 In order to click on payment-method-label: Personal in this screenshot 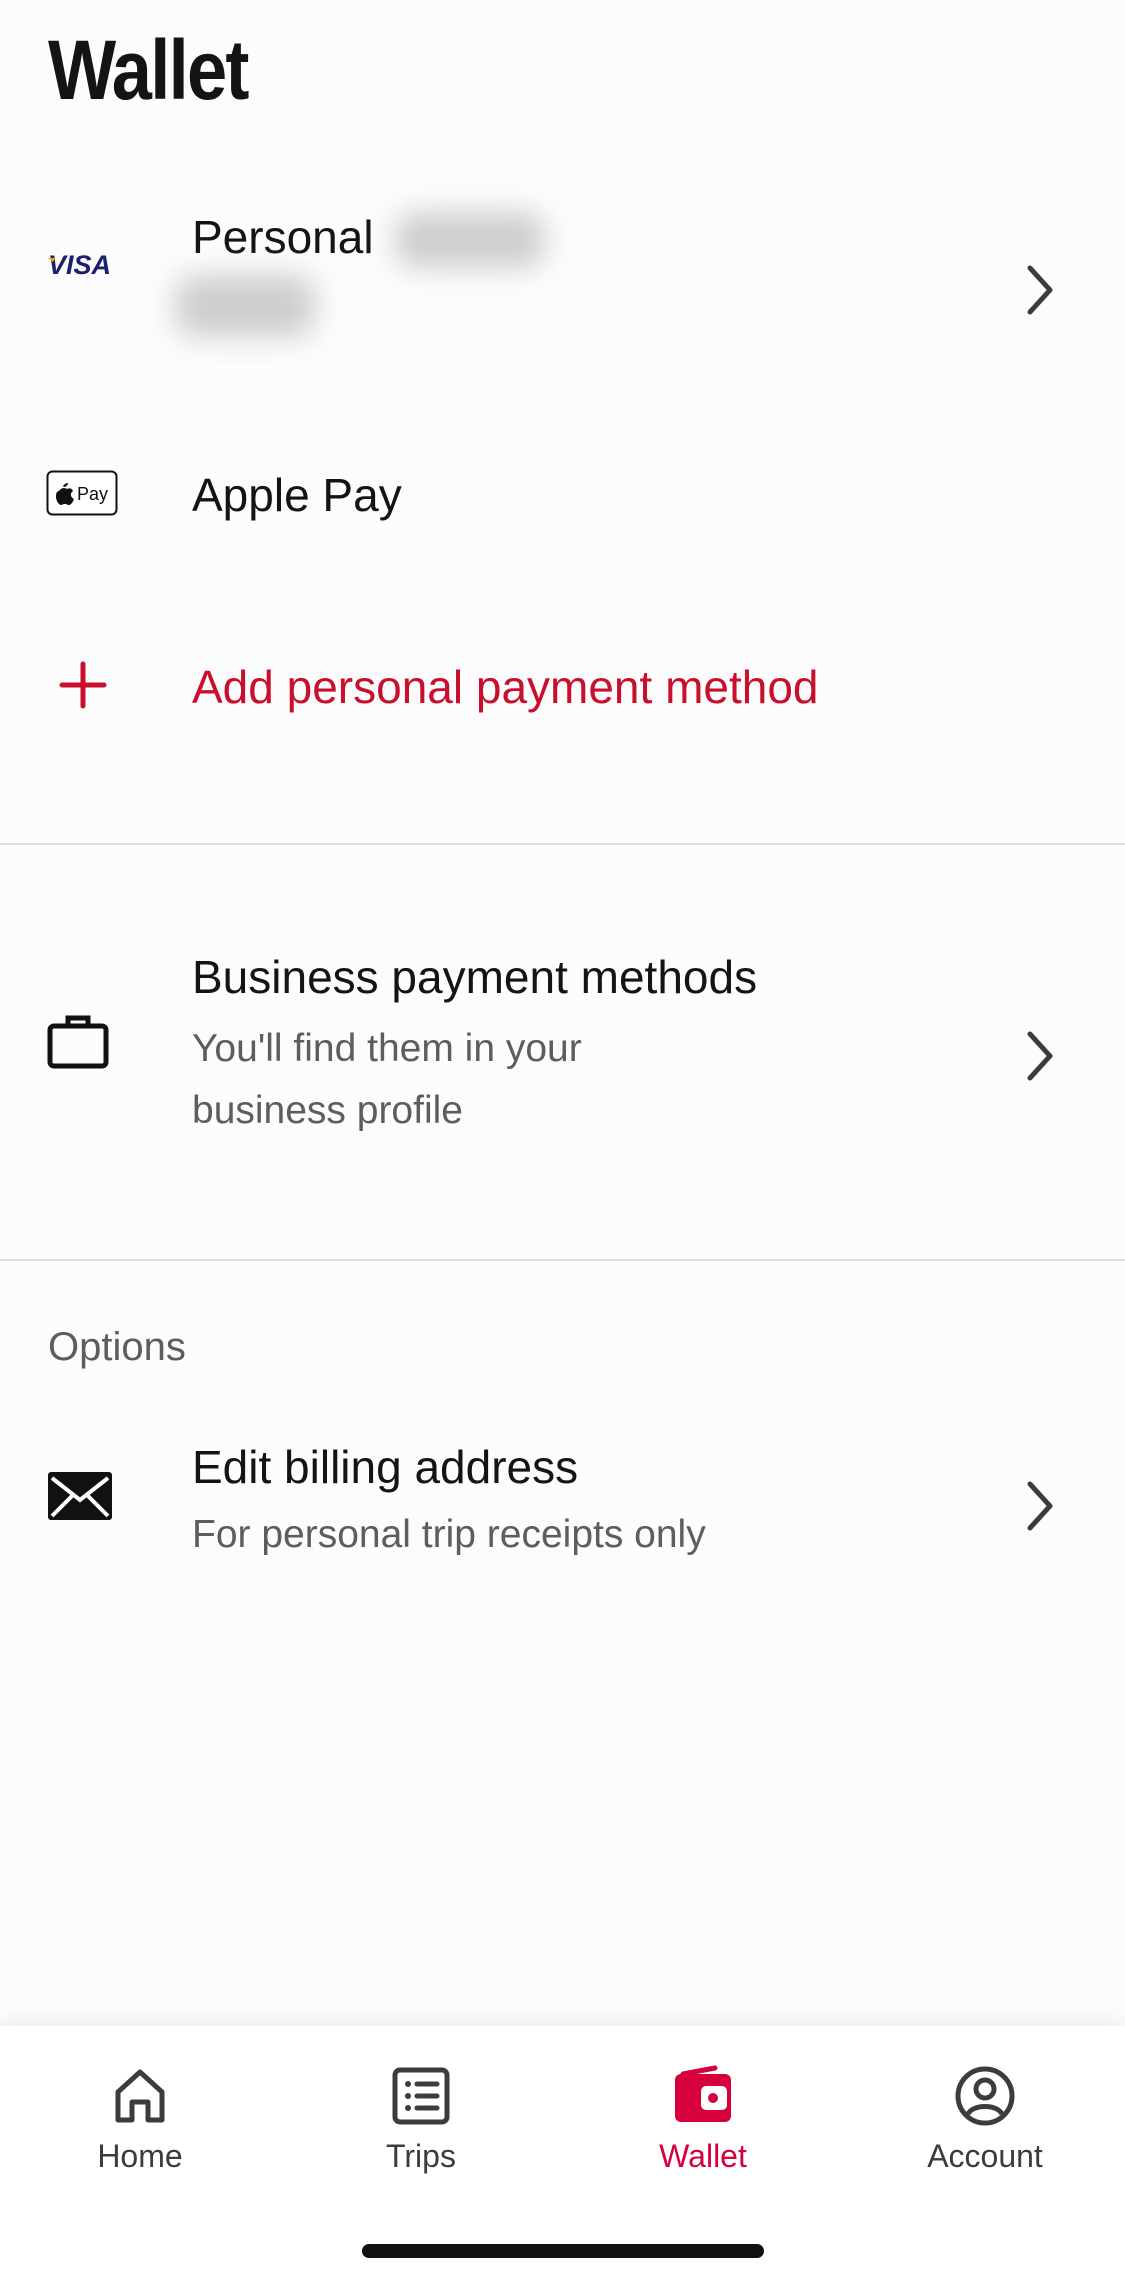, I will do `click(283, 237)`.